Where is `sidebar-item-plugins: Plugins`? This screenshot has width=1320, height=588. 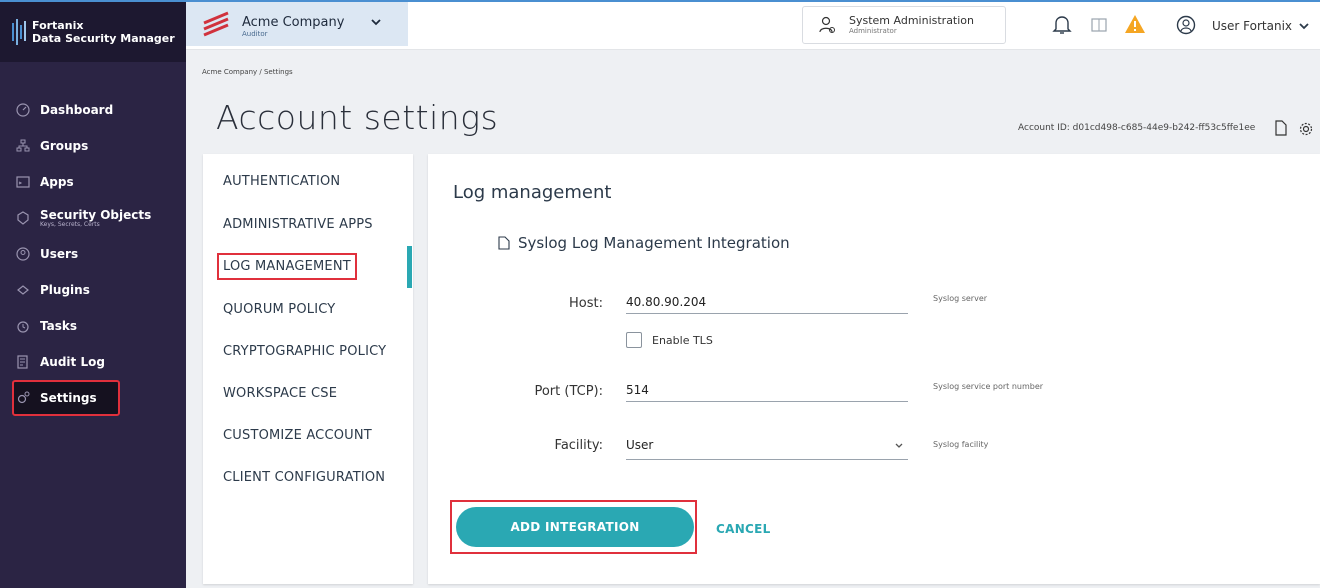
sidebar-item-plugins: Plugins is located at coordinates (92, 290).